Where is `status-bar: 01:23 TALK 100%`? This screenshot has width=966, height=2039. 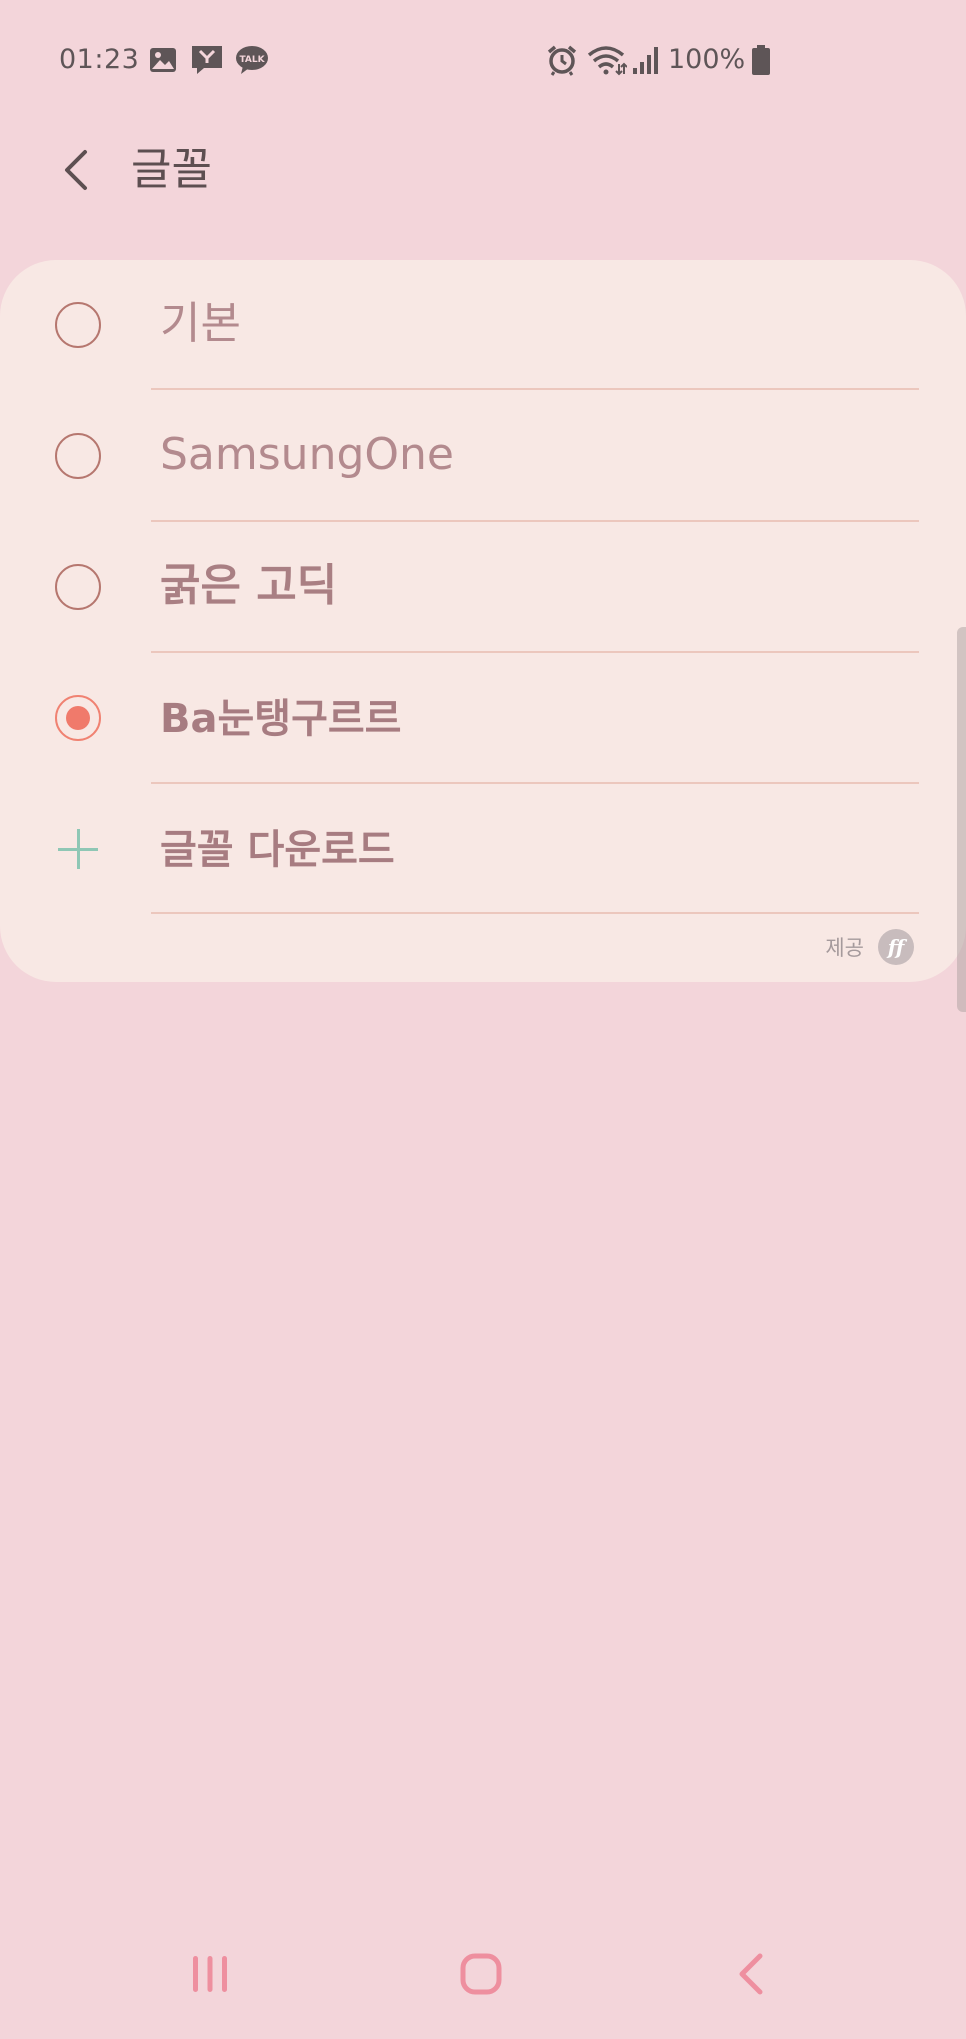
status-bar: 01:23 TALK 100% is located at coordinates (483, 60).